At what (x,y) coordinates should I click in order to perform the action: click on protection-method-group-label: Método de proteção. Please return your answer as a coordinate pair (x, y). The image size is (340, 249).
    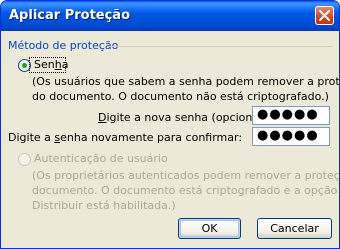
    Looking at the image, I should click on (63, 45).